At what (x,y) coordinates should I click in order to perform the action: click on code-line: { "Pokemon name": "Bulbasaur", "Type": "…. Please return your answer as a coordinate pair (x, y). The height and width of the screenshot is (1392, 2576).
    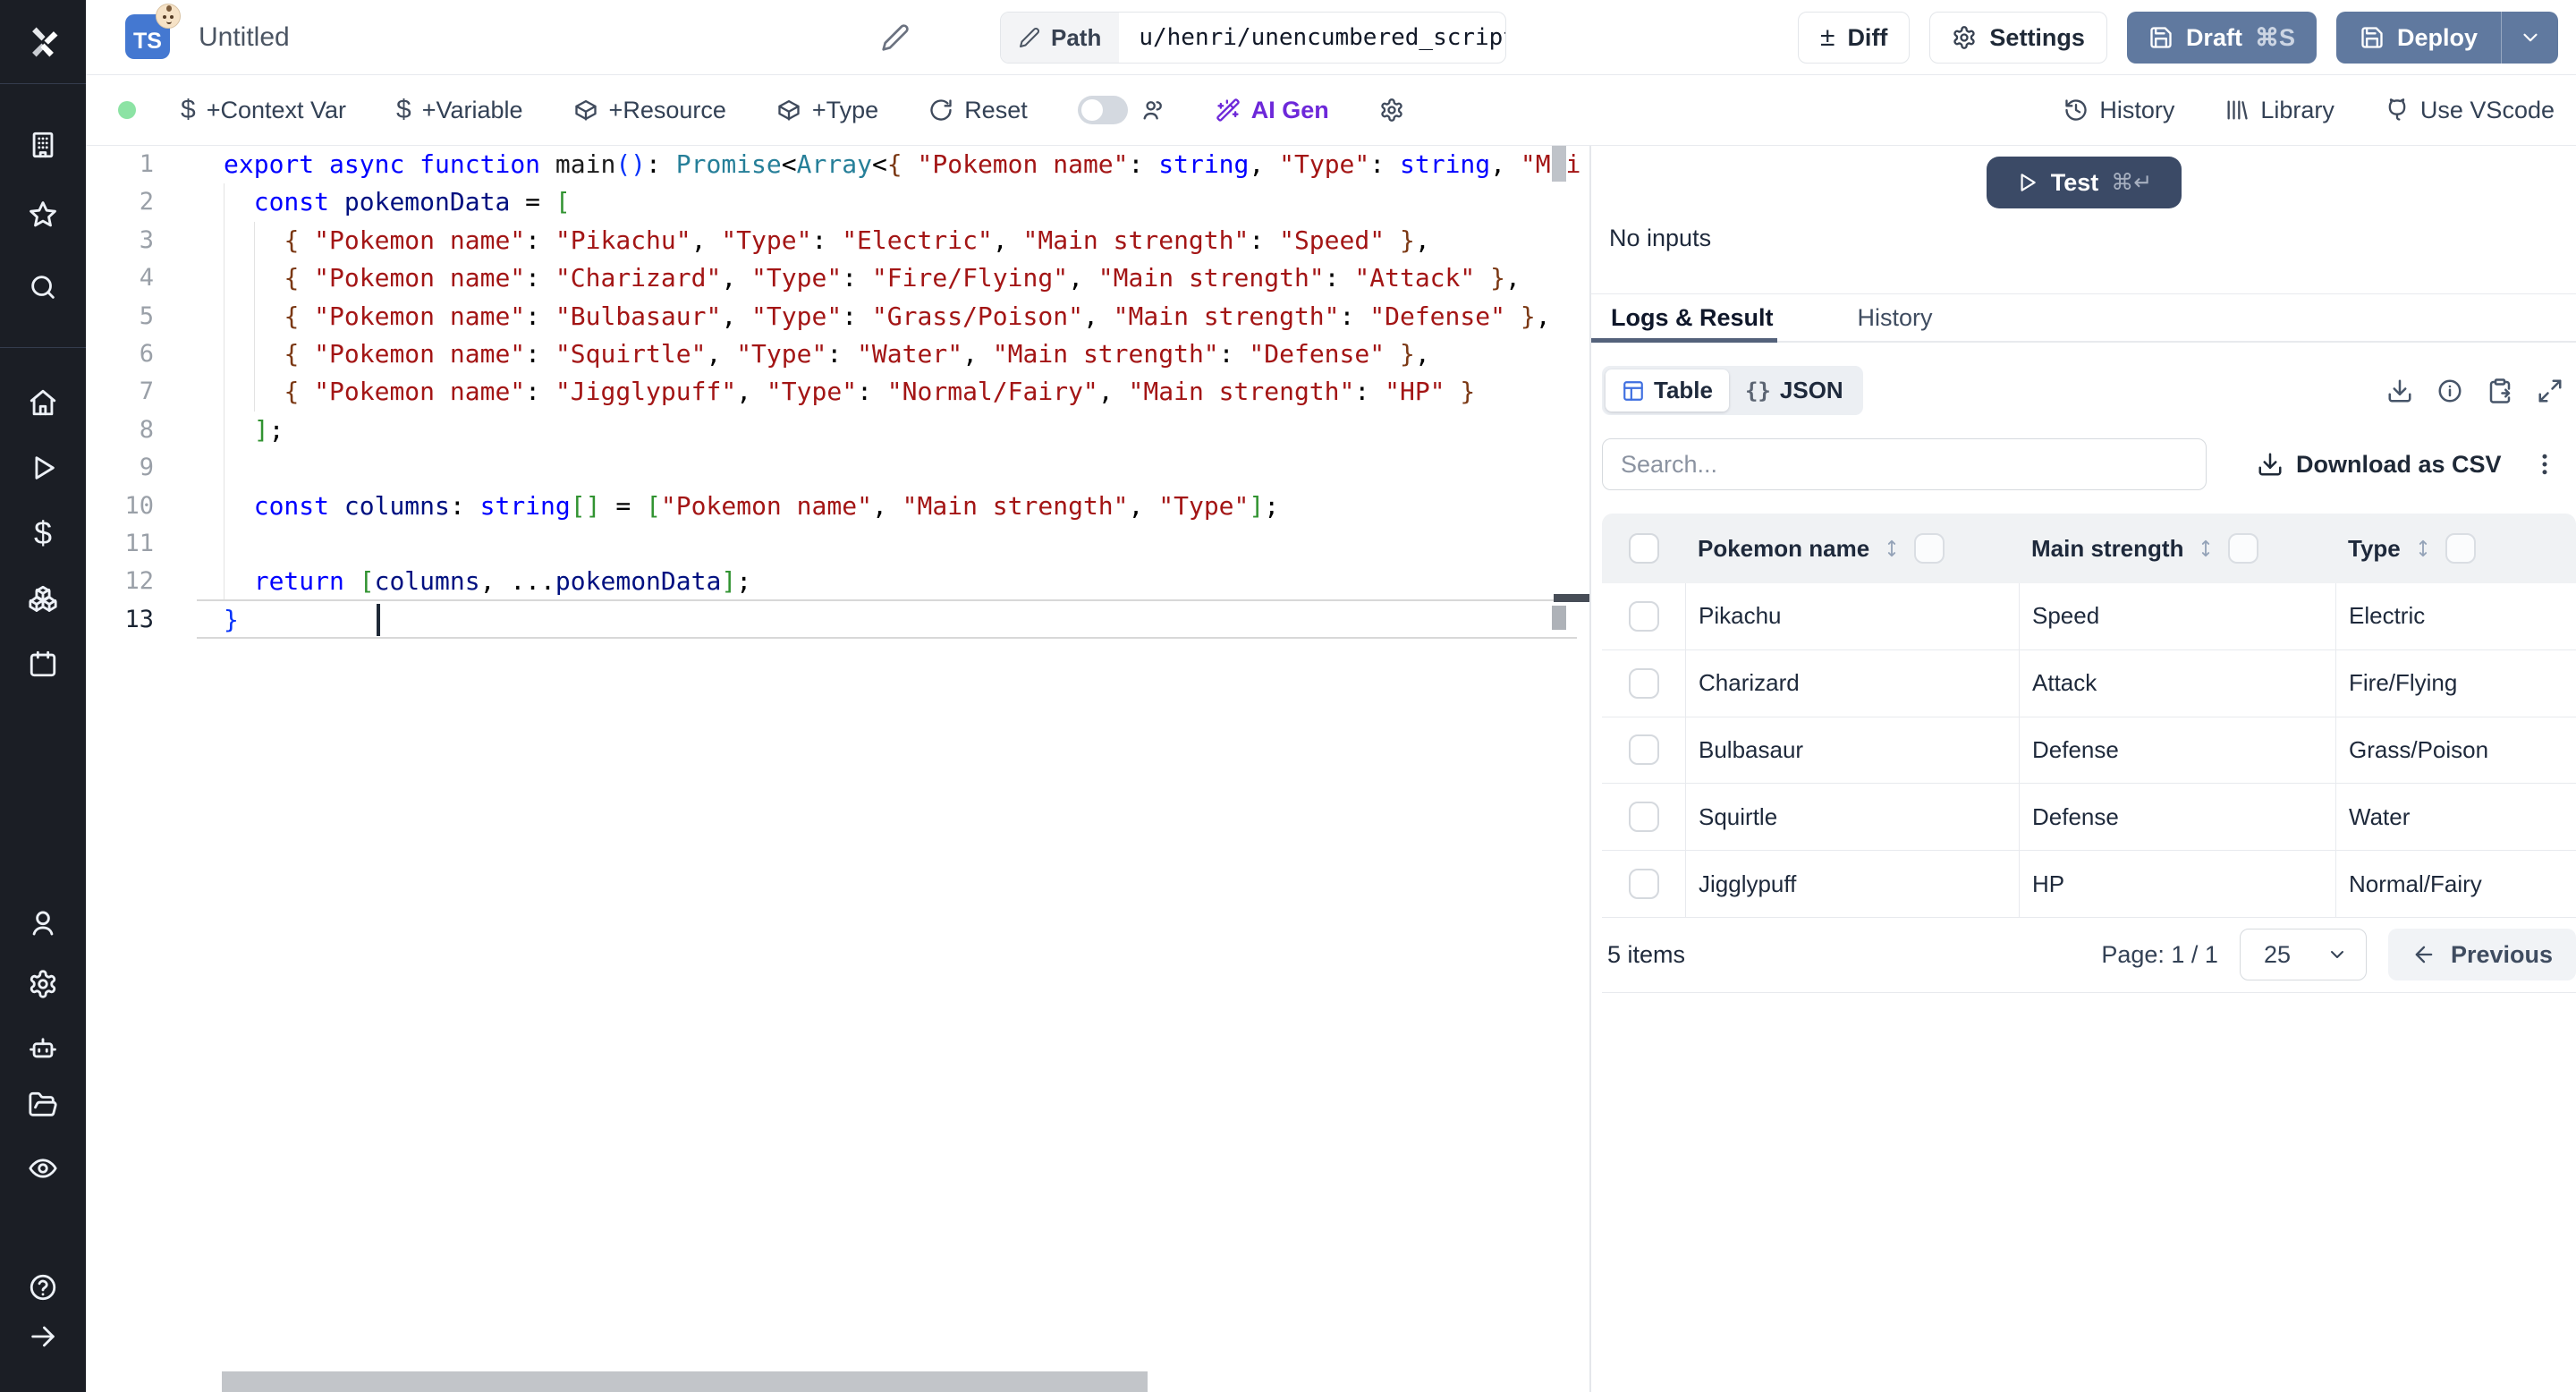
    Looking at the image, I should click on (906, 316).